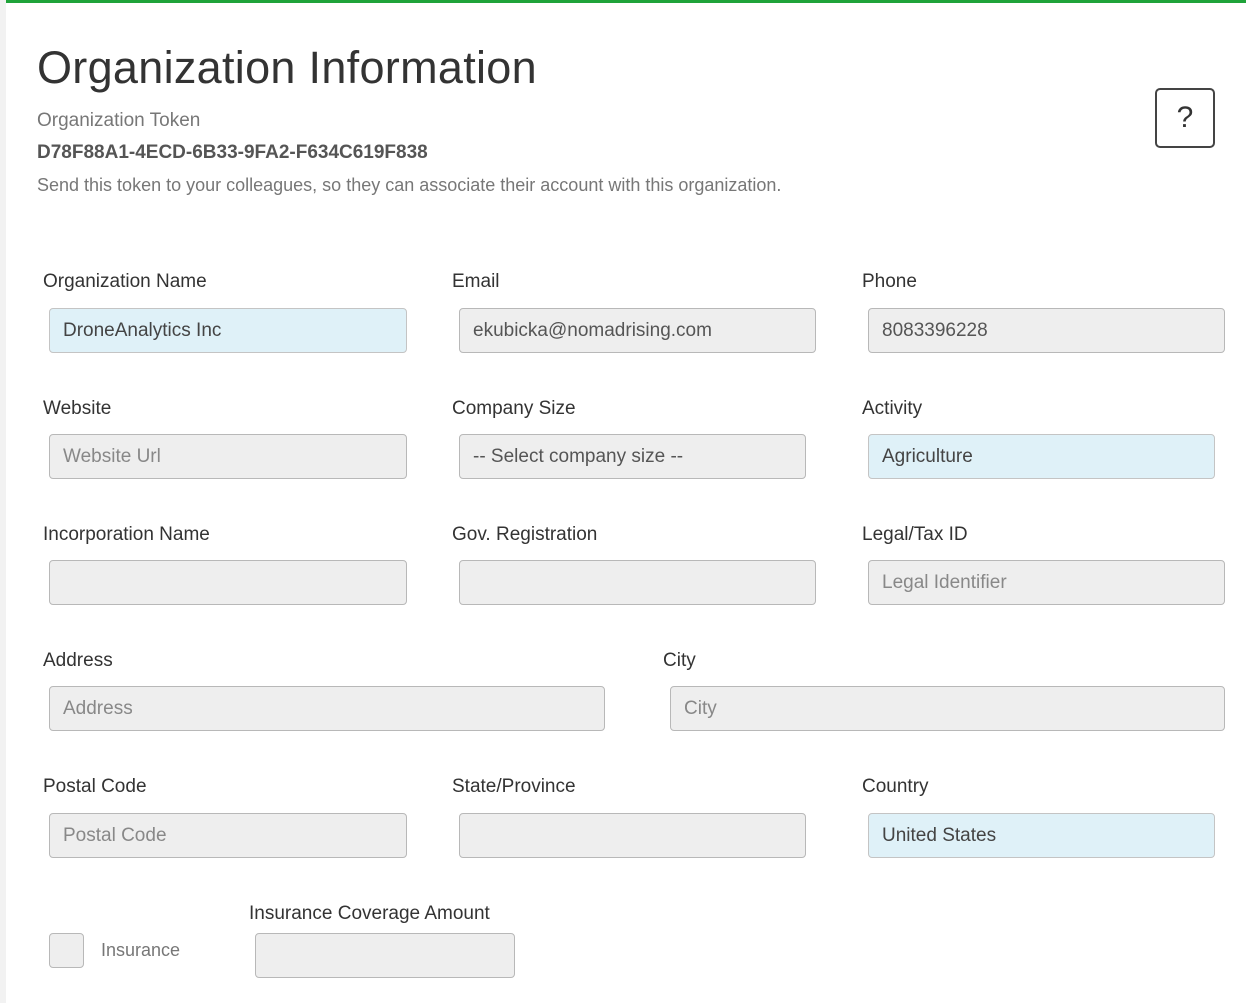  What do you see at coordinates (369, 913) in the screenshot?
I see `insurance-amount-label: Insurance Coverage Amount` at bounding box center [369, 913].